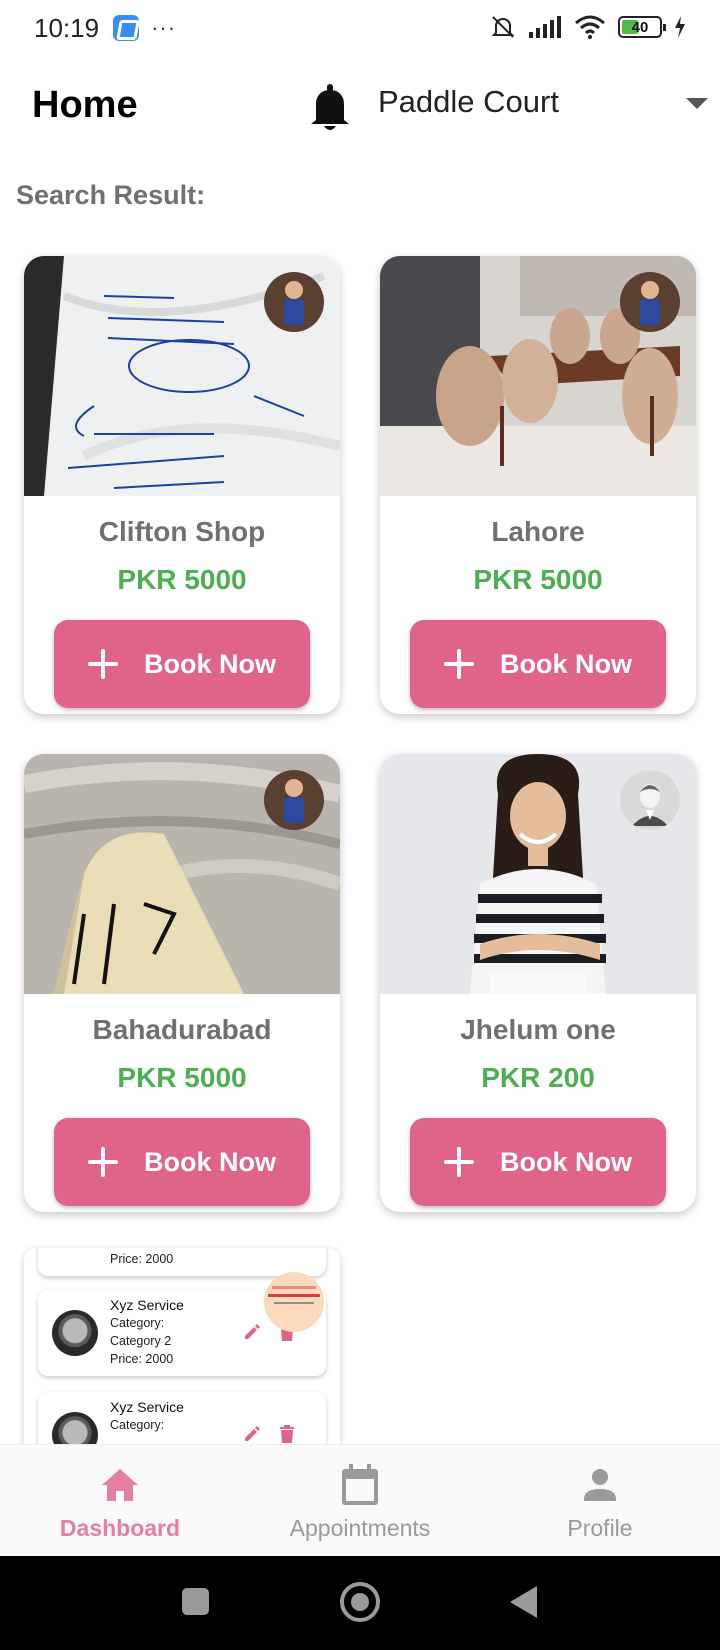 The width and height of the screenshot is (720, 1650). I want to click on nav-item-dashboard: Dashboard, so click(120, 1501).